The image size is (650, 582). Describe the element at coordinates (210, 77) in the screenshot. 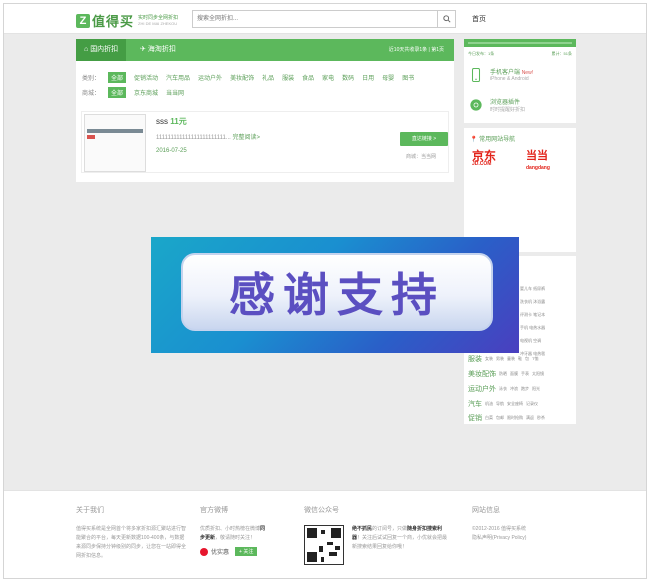

I see `filter-category: 运动户外` at that location.